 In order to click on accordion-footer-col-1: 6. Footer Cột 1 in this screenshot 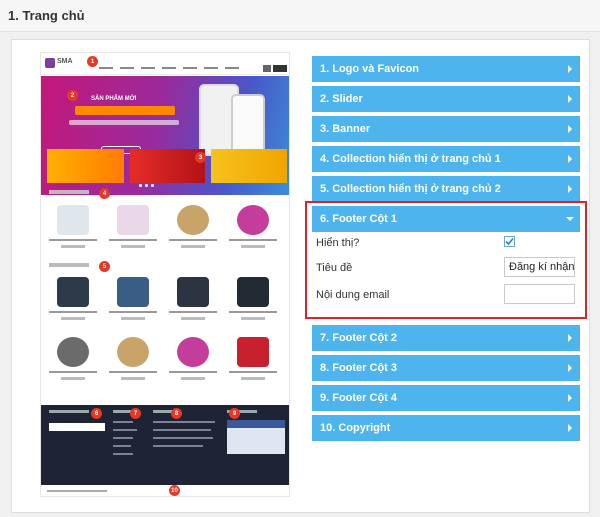, I will do `click(446, 219)`.